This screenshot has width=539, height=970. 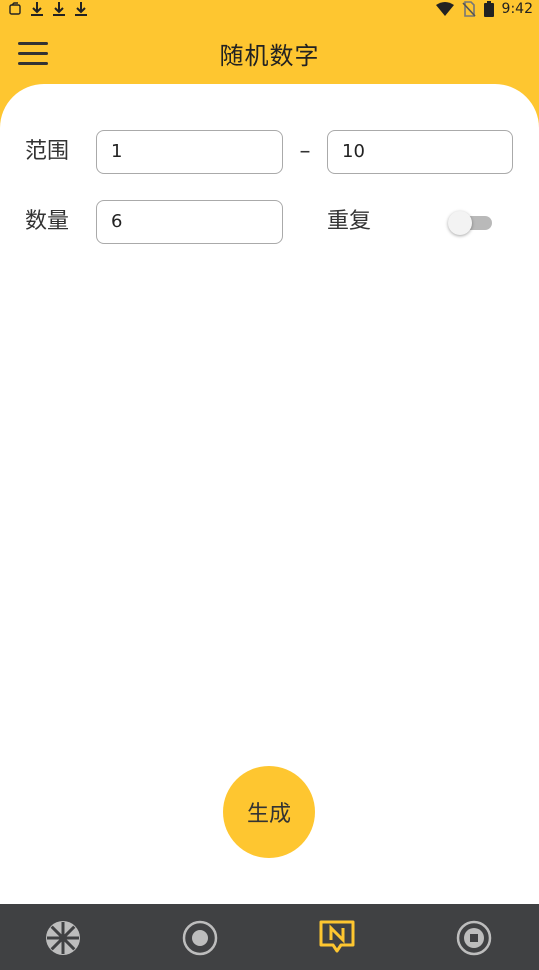 I want to click on range-min-input: 1, so click(x=189, y=152).